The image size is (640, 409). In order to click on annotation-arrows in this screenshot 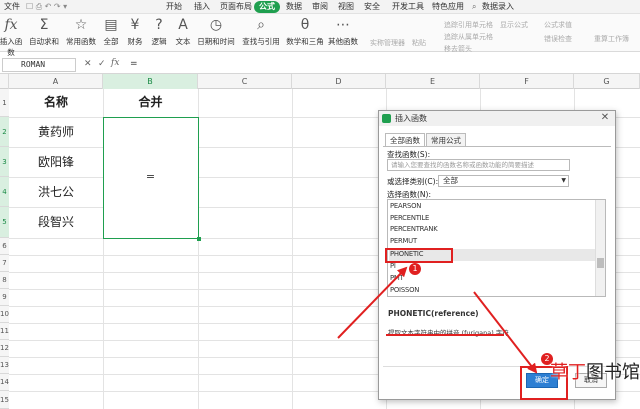, I will do `click(437, 320)`.